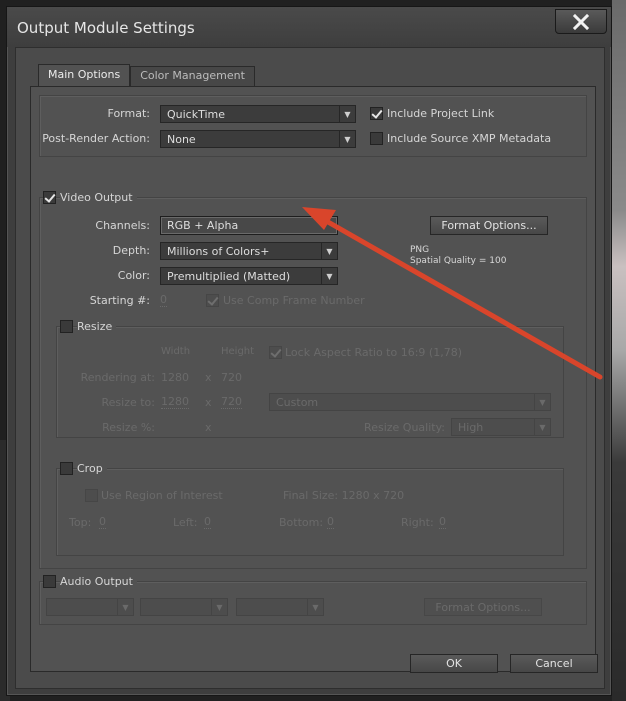 Image resolution: width=626 pixels, height=701 pixels. Describe the element at coordinates (117, 377) in the screenshot. I see `rendering-at-label: Rendering at:` at that location.